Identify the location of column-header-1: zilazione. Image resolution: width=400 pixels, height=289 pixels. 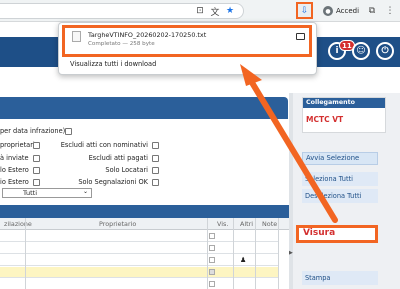
(18, 224).